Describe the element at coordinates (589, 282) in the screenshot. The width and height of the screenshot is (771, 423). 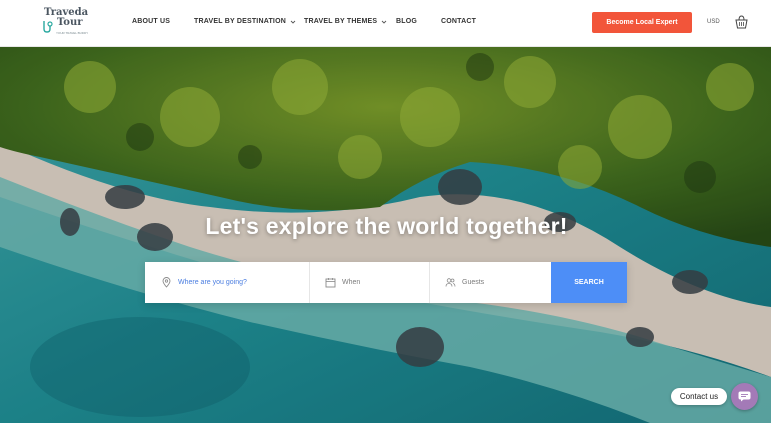
I see `search-button: SEARCH` at that location.